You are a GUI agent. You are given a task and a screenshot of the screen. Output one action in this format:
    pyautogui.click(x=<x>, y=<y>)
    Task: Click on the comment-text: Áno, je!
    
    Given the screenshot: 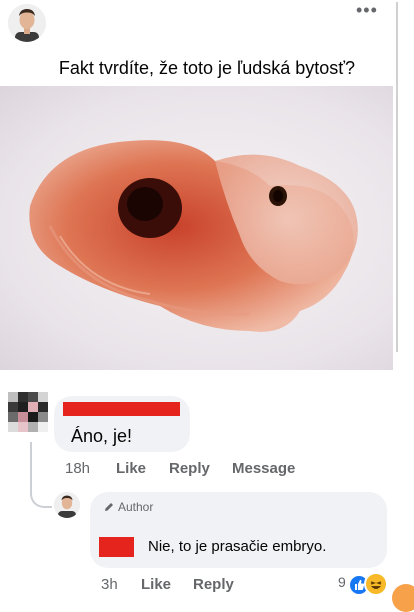 What is the action you would take?
    pyautogui.click(x=102, y=436)
    